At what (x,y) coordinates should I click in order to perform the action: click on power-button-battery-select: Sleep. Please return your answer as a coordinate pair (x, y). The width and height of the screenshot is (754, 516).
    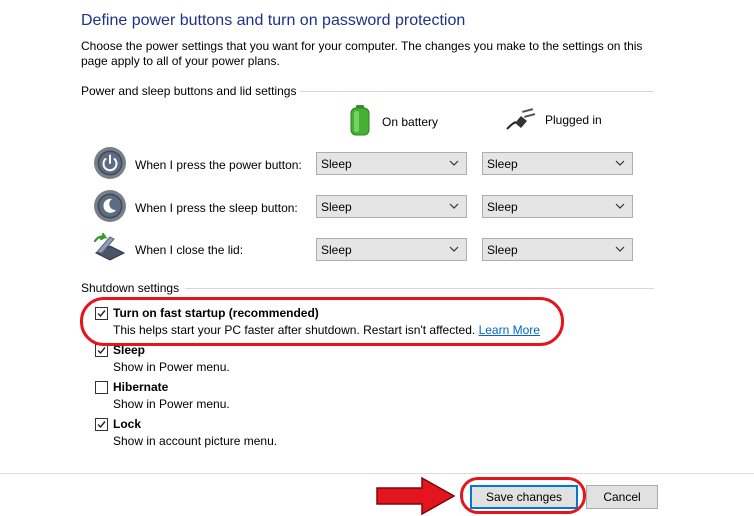
    Looking at the image, I should click on (391, 163).